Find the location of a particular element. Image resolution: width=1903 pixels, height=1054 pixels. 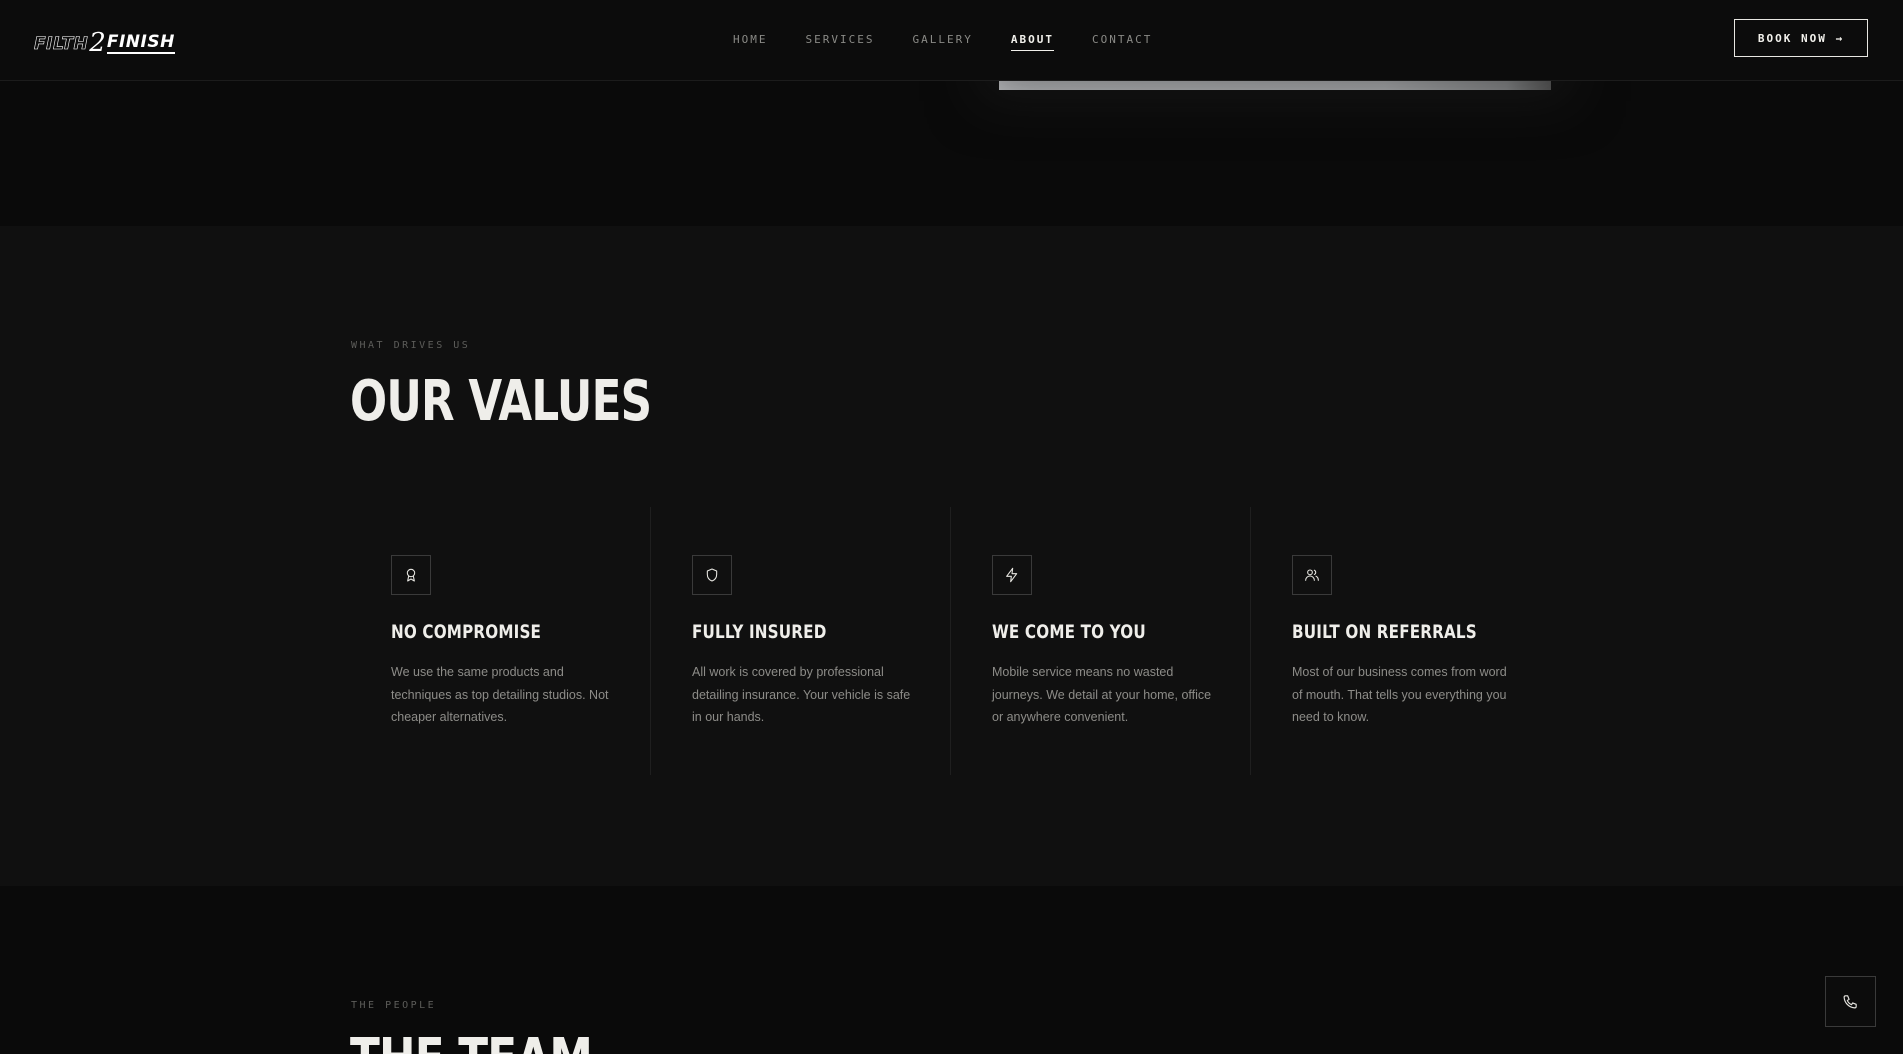

logo-text-2: 2 is located at coordinates (97, 43).